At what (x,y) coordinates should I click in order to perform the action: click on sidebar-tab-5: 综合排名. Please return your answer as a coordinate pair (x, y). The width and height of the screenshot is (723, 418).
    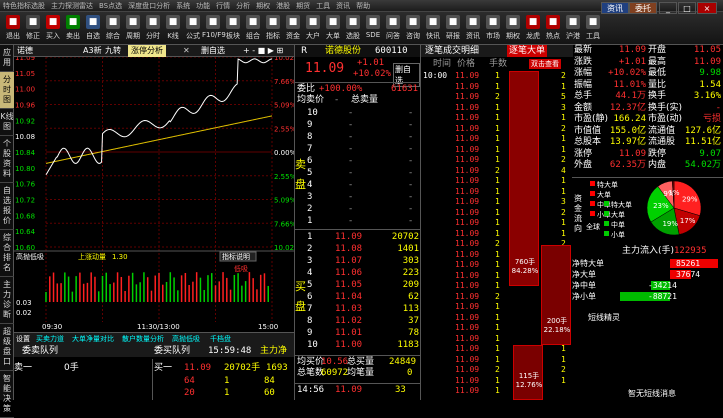
    Looking at the image, I should click on (7, 253).